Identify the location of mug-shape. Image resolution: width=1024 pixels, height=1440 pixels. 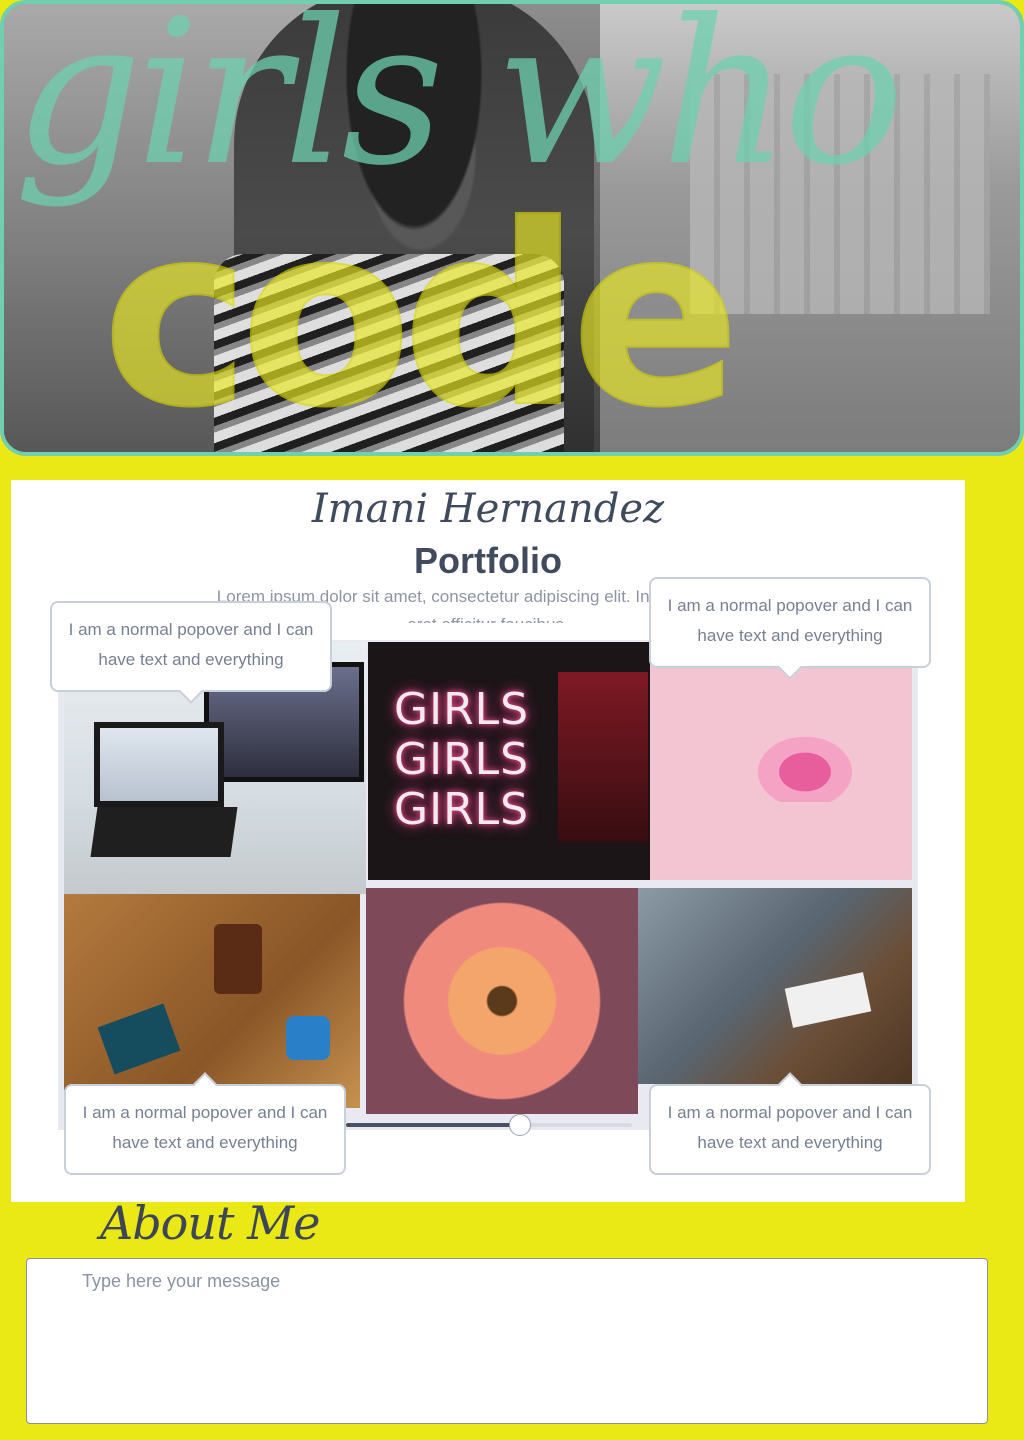
(308, 1038).